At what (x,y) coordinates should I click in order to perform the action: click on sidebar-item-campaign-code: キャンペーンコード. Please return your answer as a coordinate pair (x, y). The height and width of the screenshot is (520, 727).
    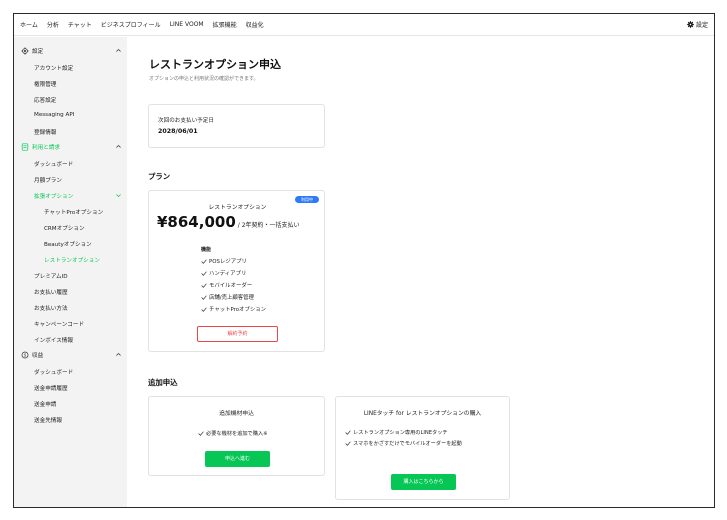
    Looking at the image, I should click on (59, 324).